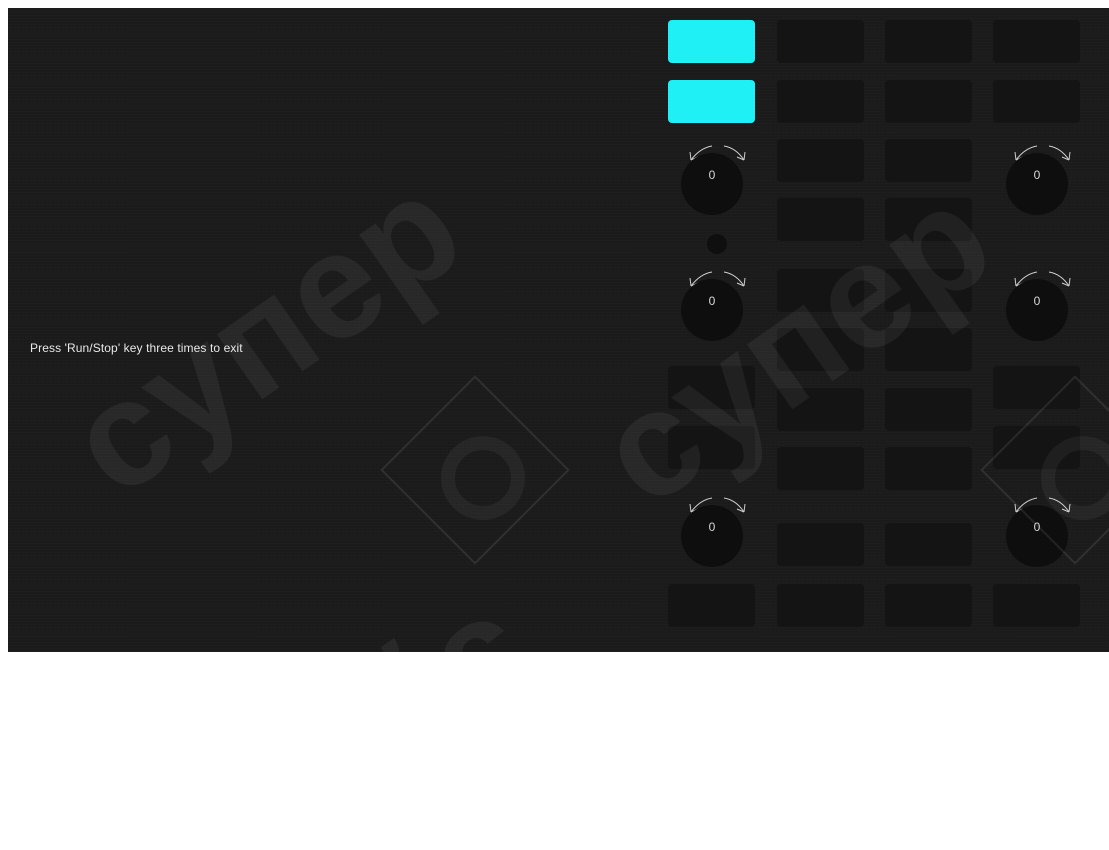 The height and width of the screenshot is (850, 1109). I want to click on key-c1-r1, so click(711, 41).